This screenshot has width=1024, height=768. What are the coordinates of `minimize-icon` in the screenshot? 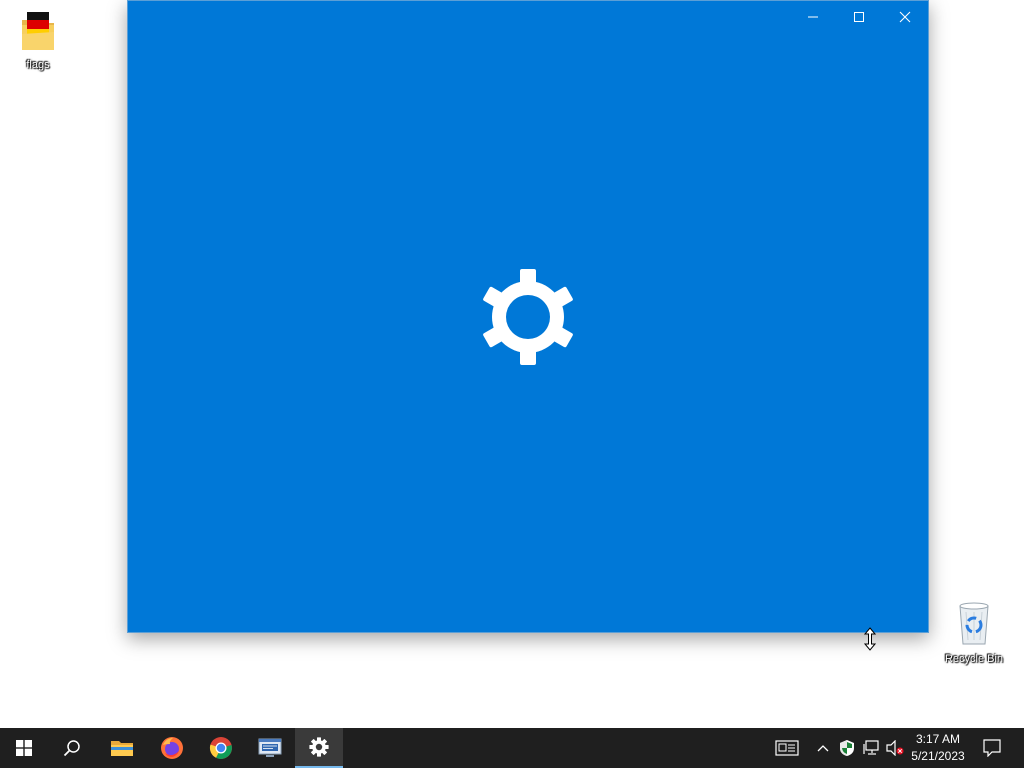 It's located at (813, 17).